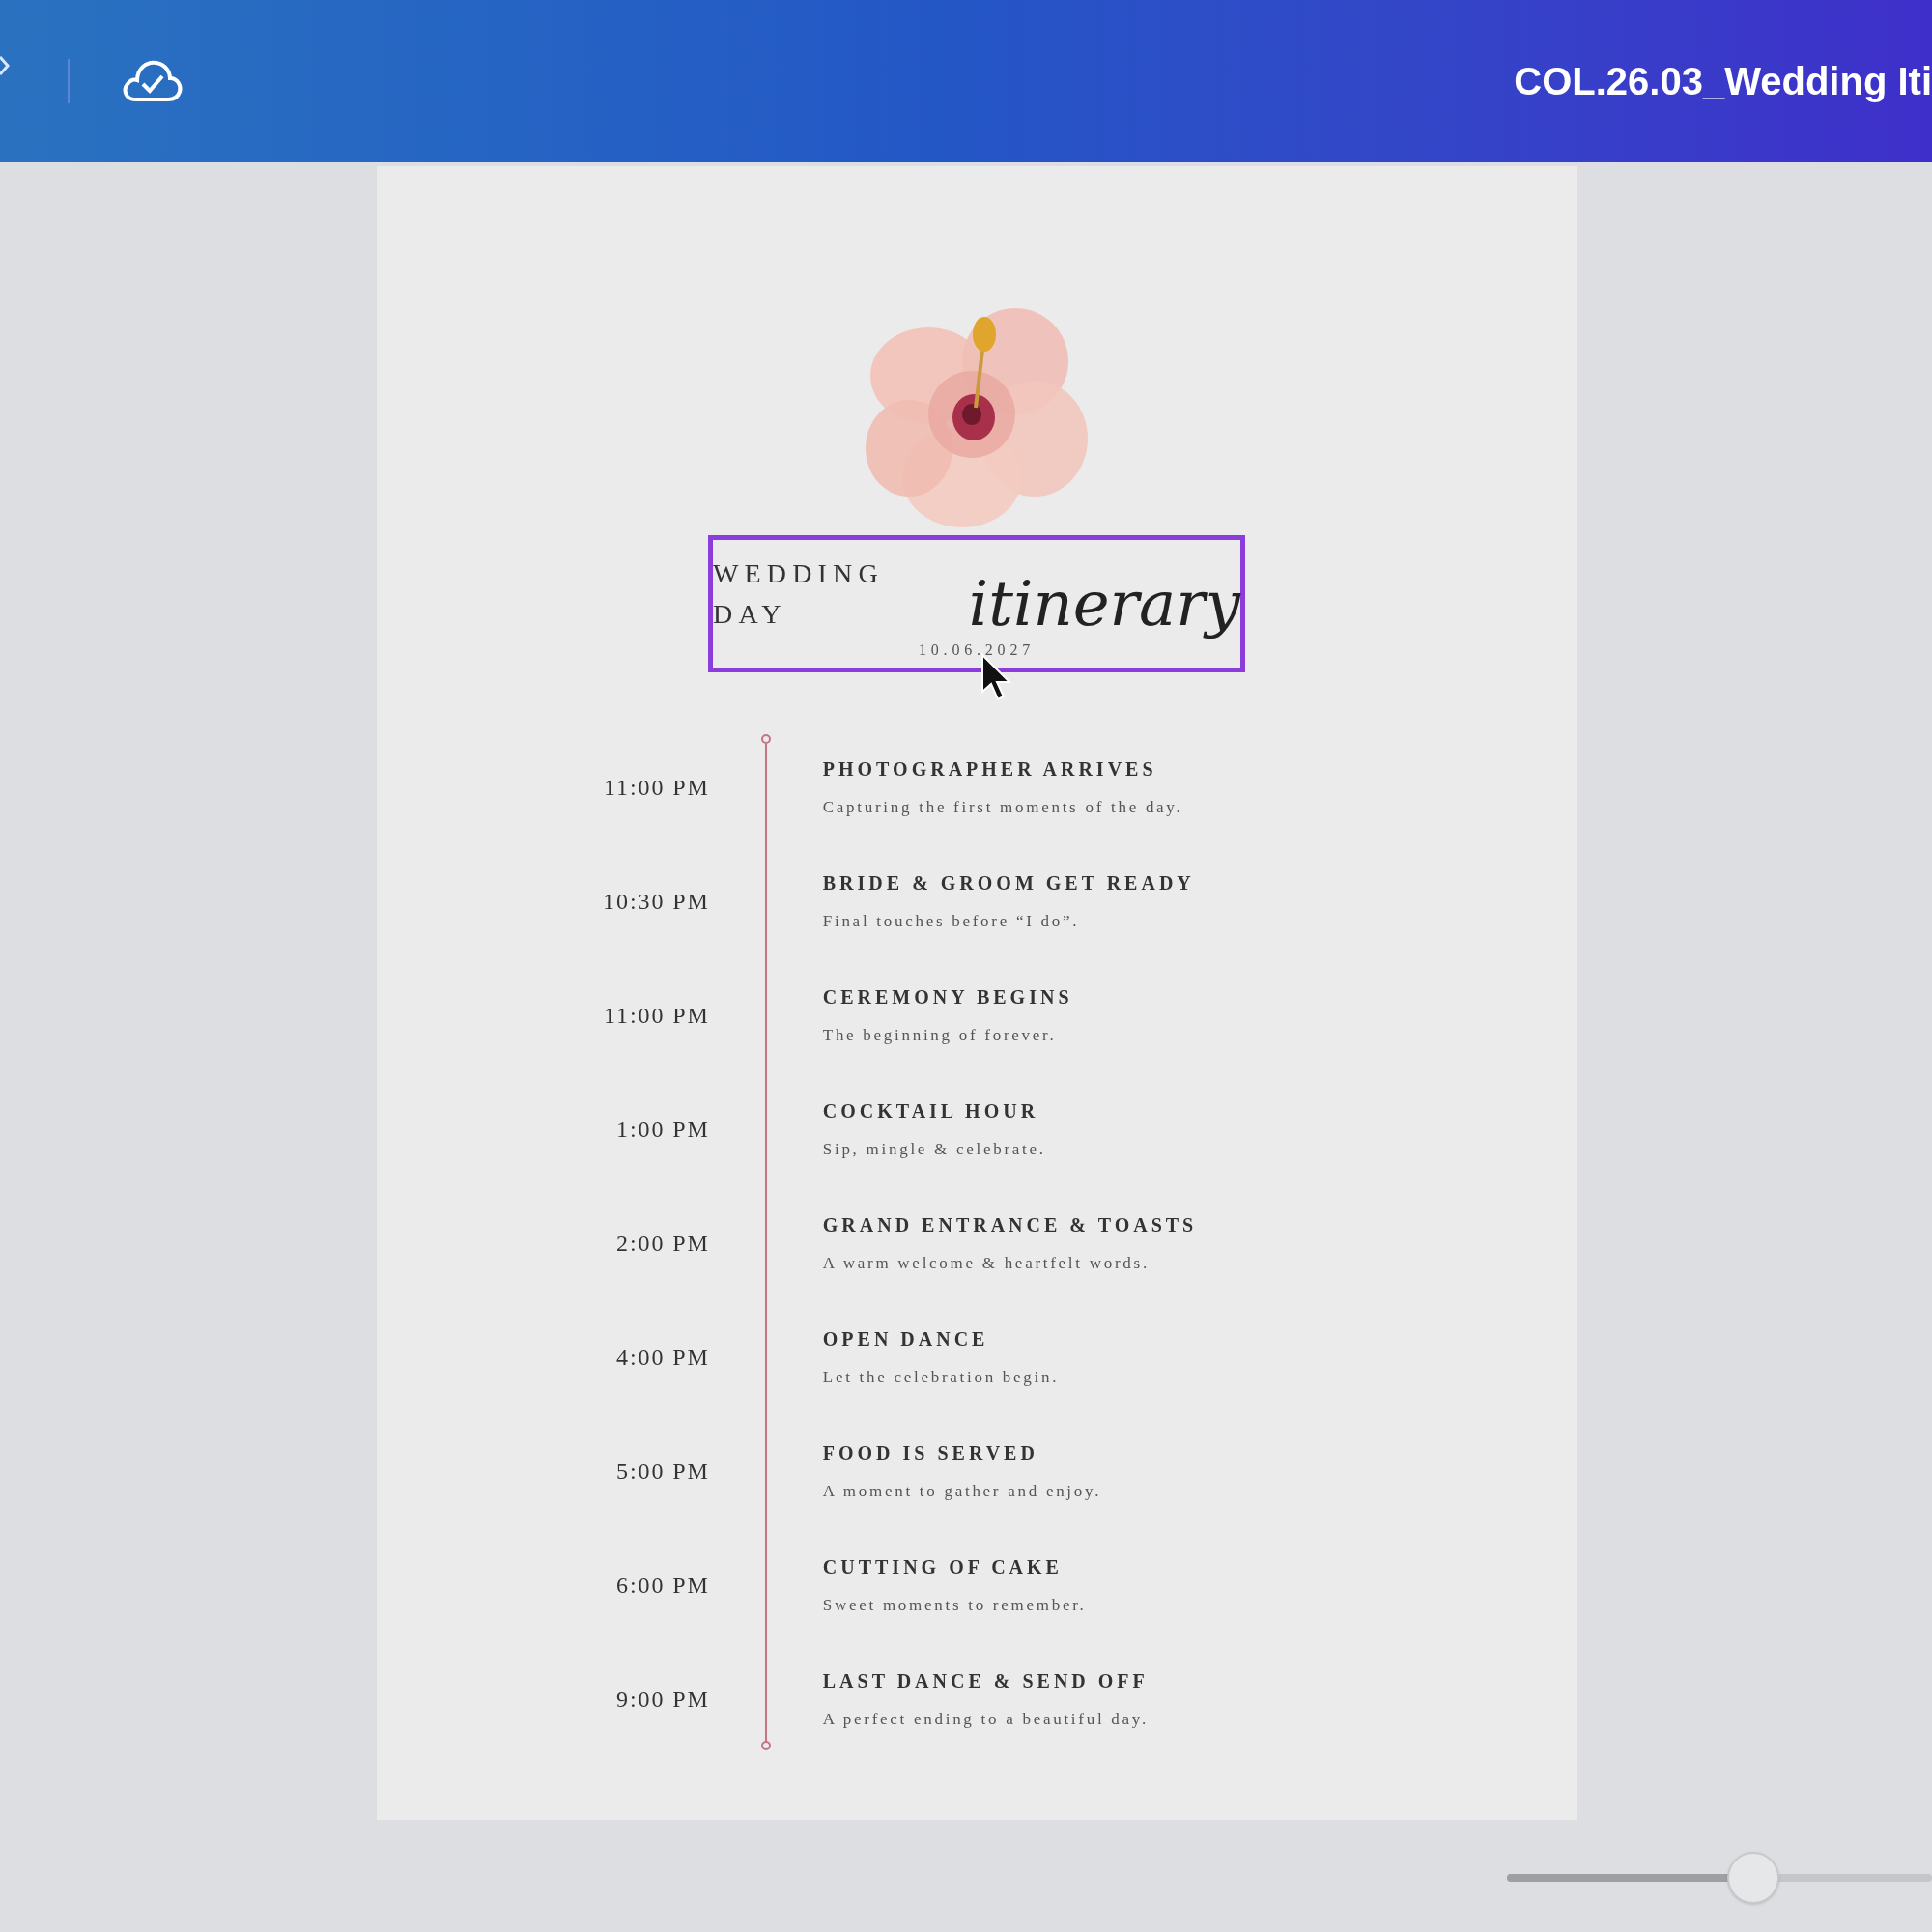 This screenshot has height=1932, width=1932. I want to click on event-title: LAST DANCE & SEND OFF, so click(986, 1681).